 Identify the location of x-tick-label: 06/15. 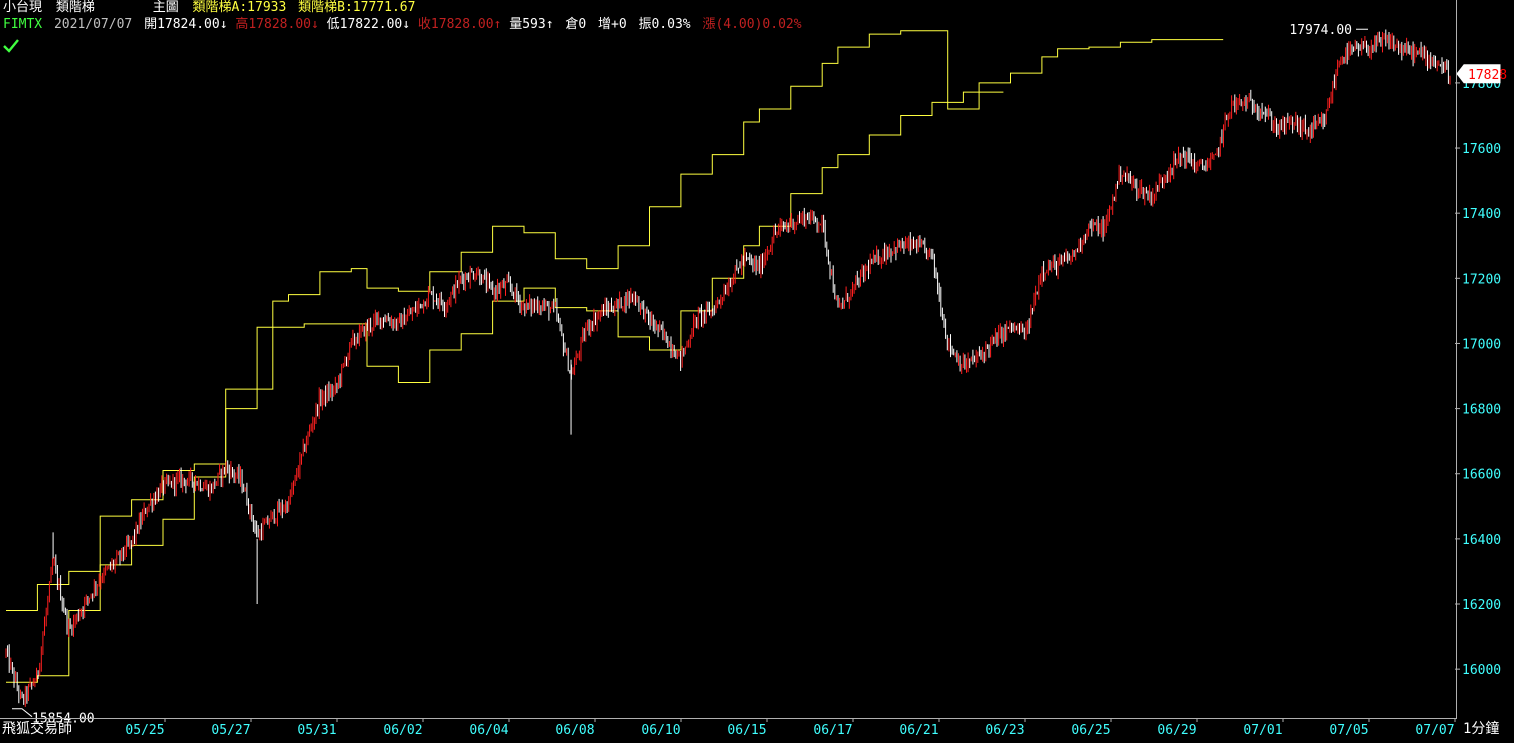
(746, 730).